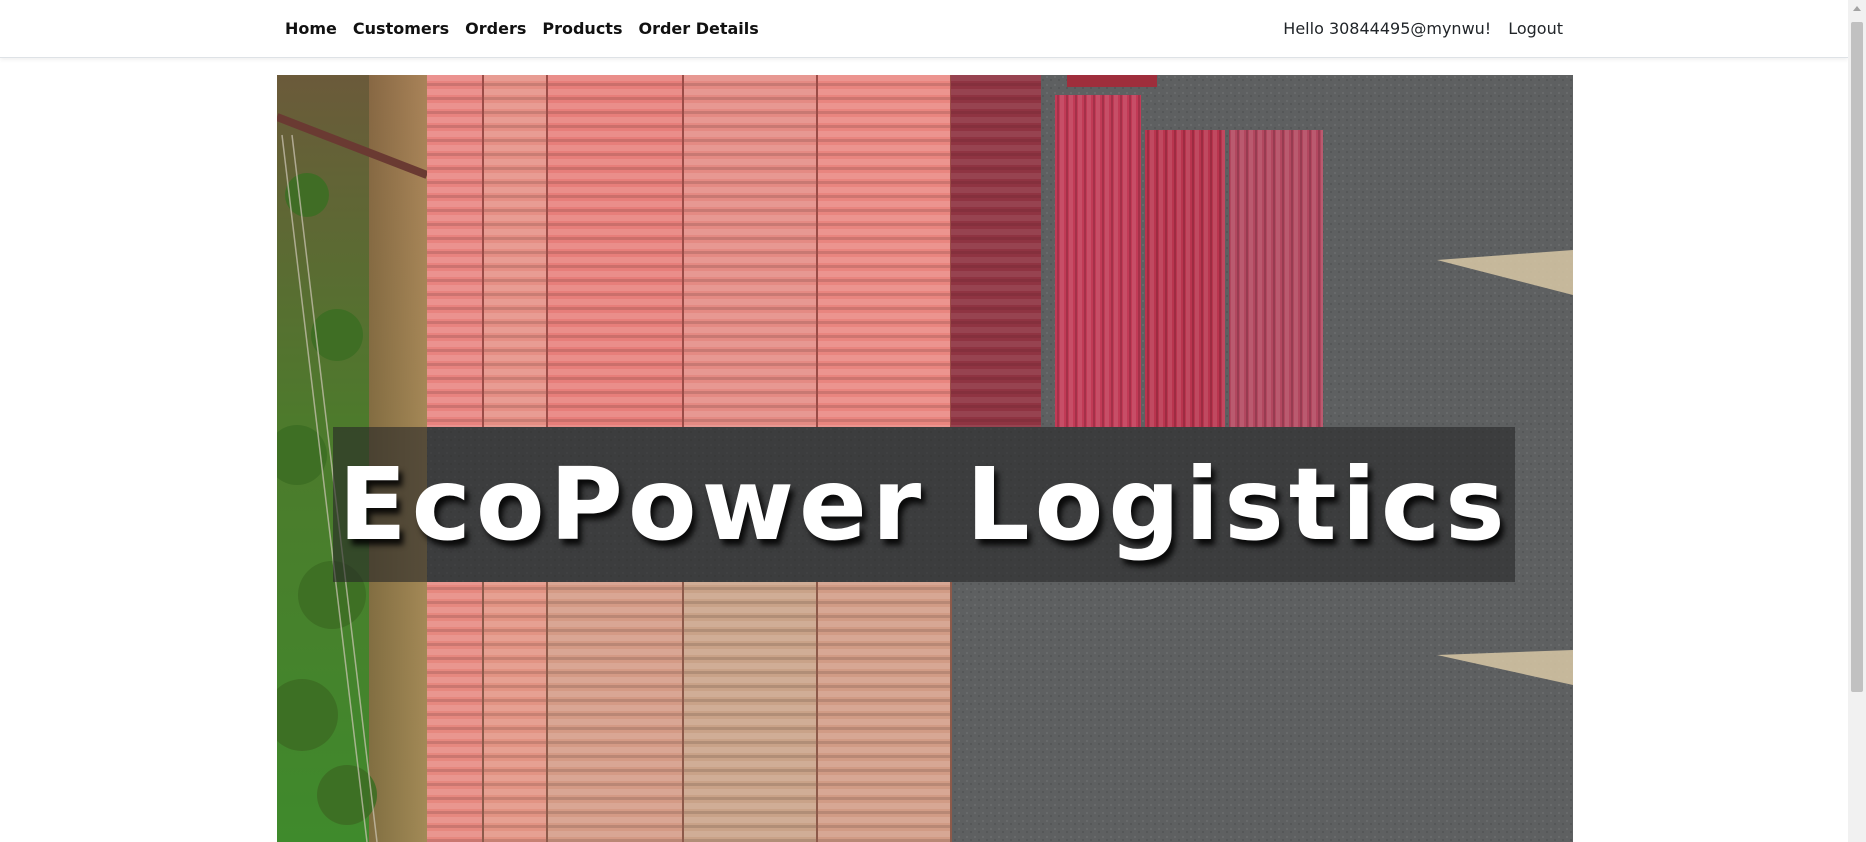 This screenshot has width=1866, height=842. I want to click on nav-link-order-details: Order Details, so click(698, 28).